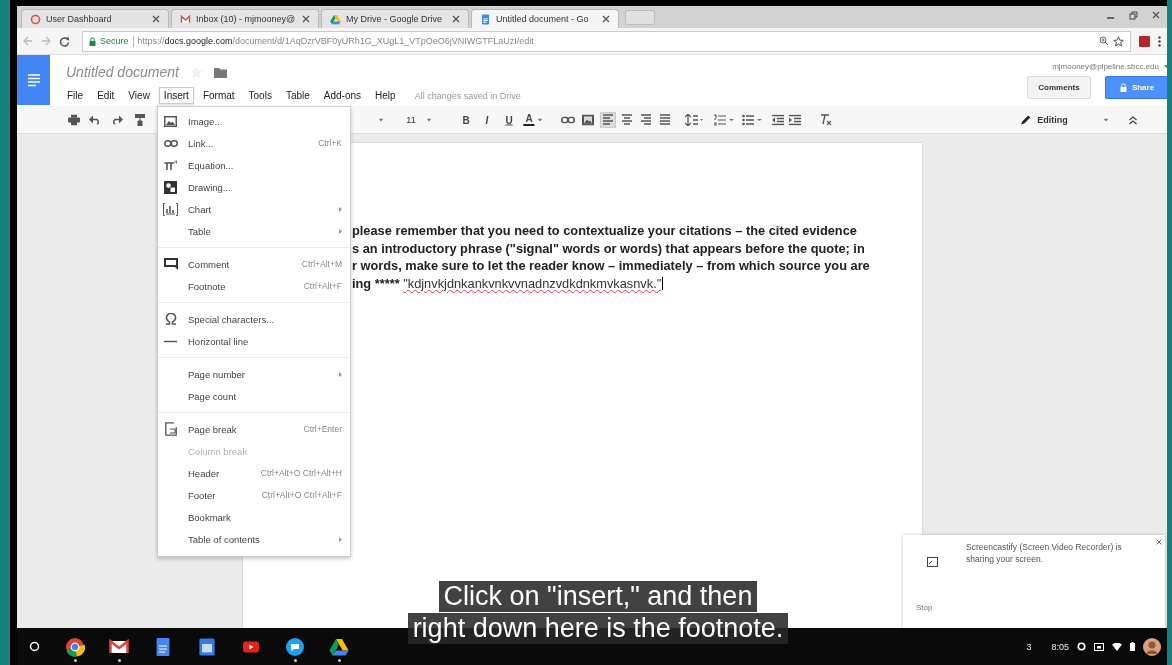 The height and width of the screenshot is (665, 1172). What do you see at coordinates (340, 539) in the screenshot?
I see `submenu-arrow-icon` at bounding box center [340, 539].